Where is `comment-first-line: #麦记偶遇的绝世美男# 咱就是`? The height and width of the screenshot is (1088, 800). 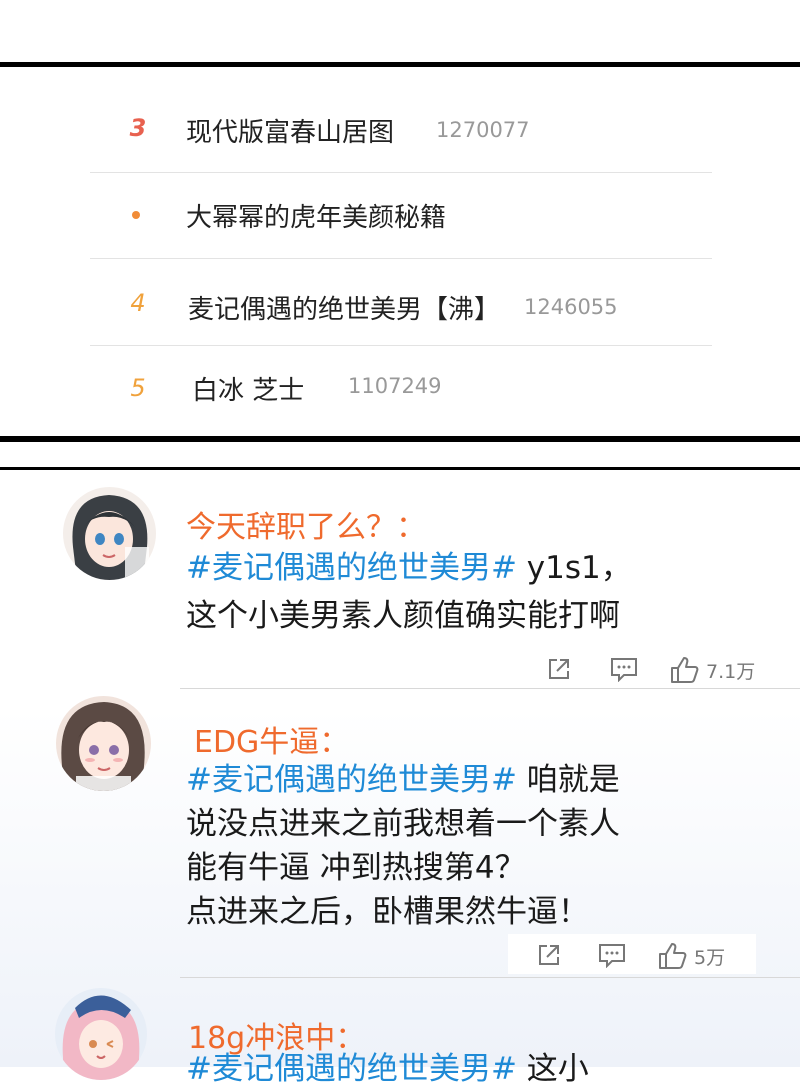 comment-first-line: #麦记偶遇的绝世美男# 咱就是 is located at coordinates (403, 780).